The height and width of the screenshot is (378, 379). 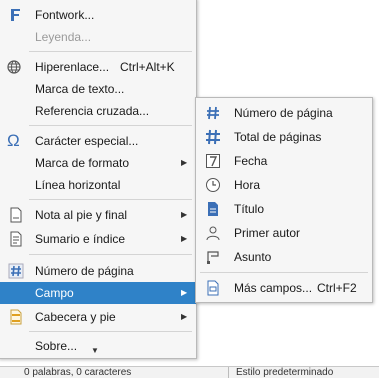 I want to click on page-count-icon, so click(x=213, y=137).